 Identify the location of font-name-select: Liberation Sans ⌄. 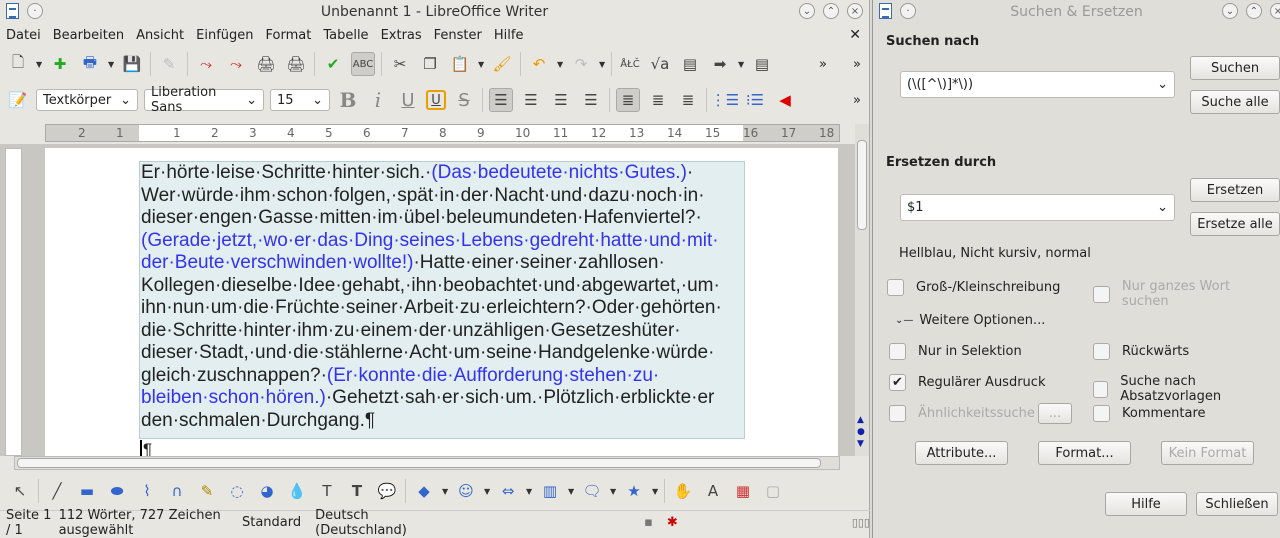
(204, 100).